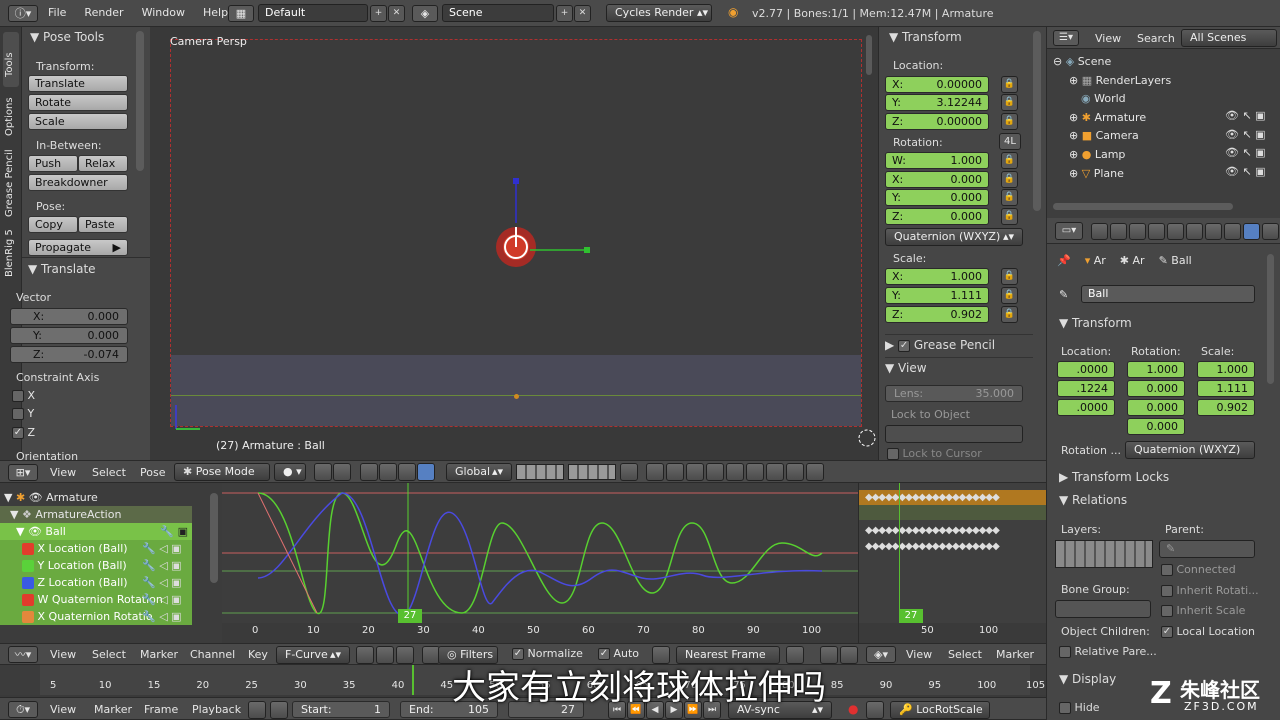 This screenshot has width=1280, height=720. Describe the element at coordinates (937, 276) in the screenshot. I see `n-scale-x: X: 1.000` at that location.